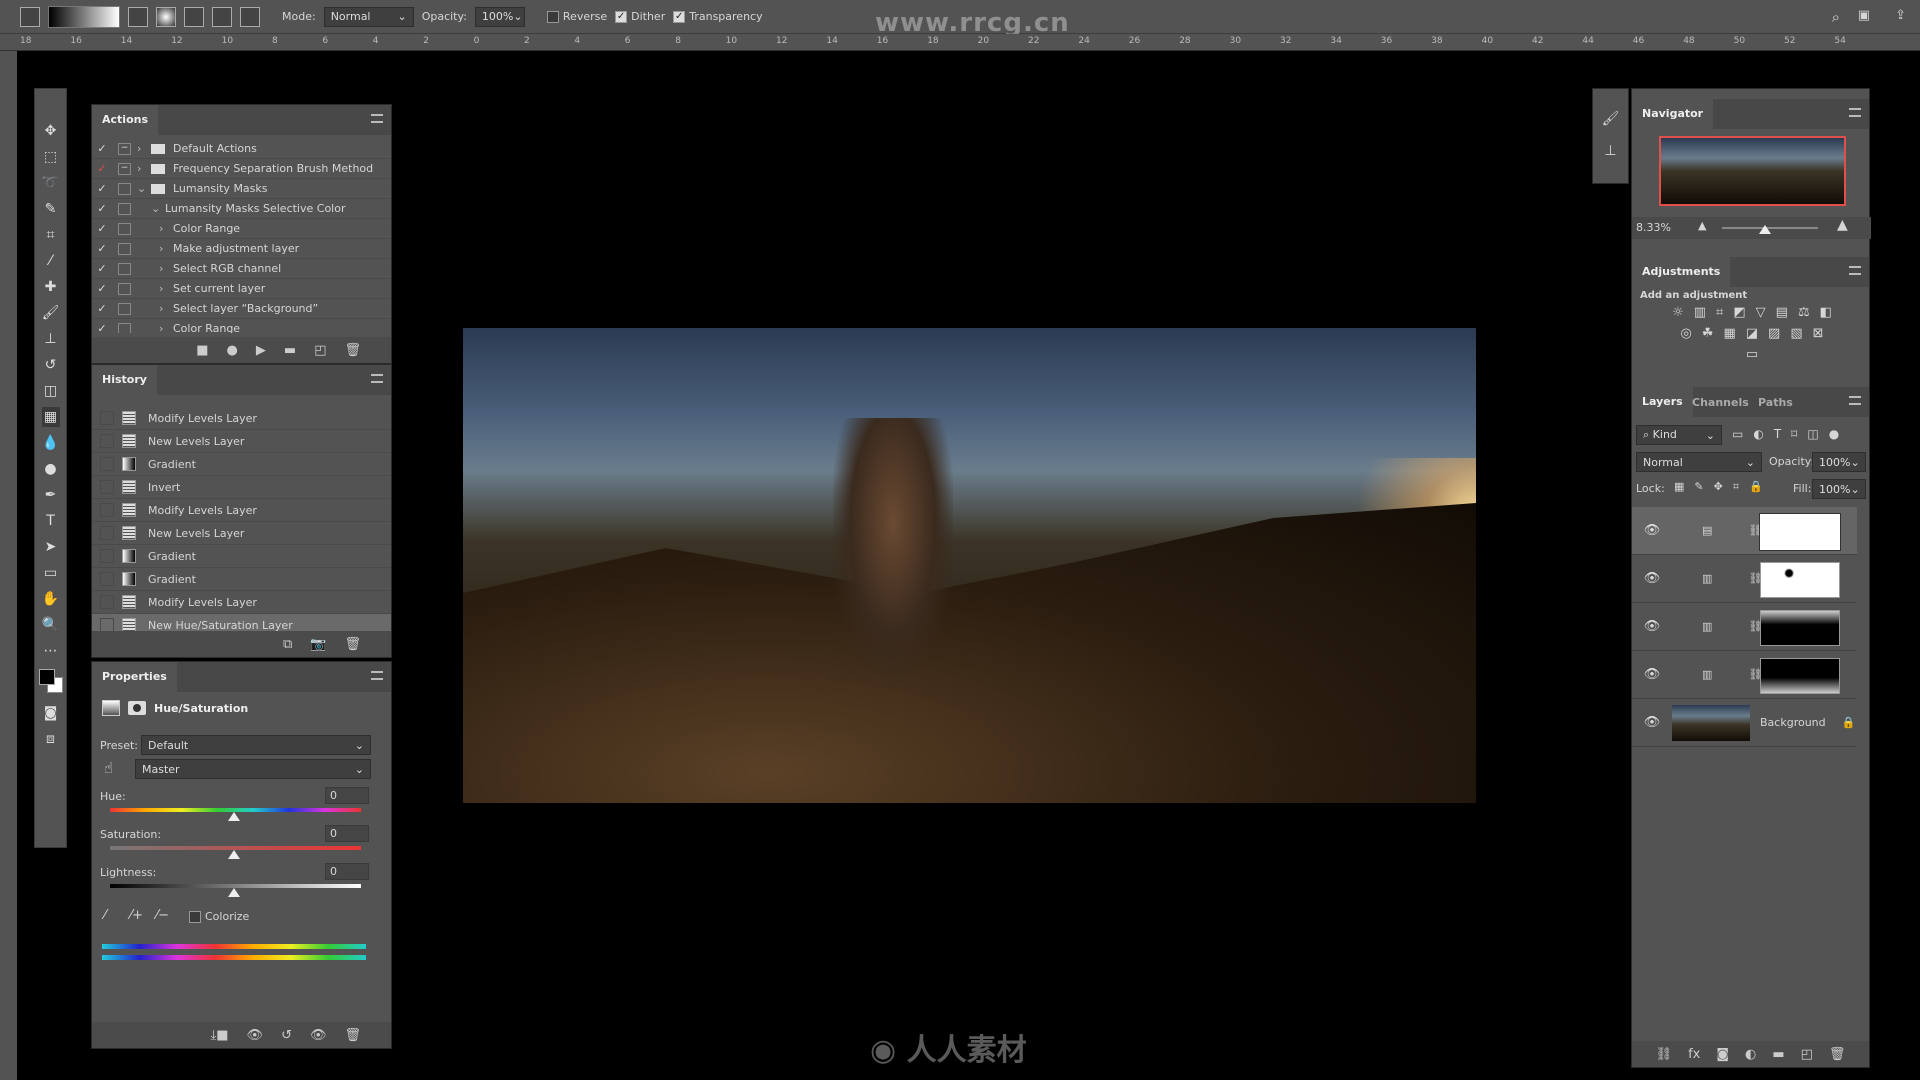  What do you see at coordinates (1765, 229) in the screenshot?
I see `zoom-slider-thumb` at bounding box center [1765, 229].